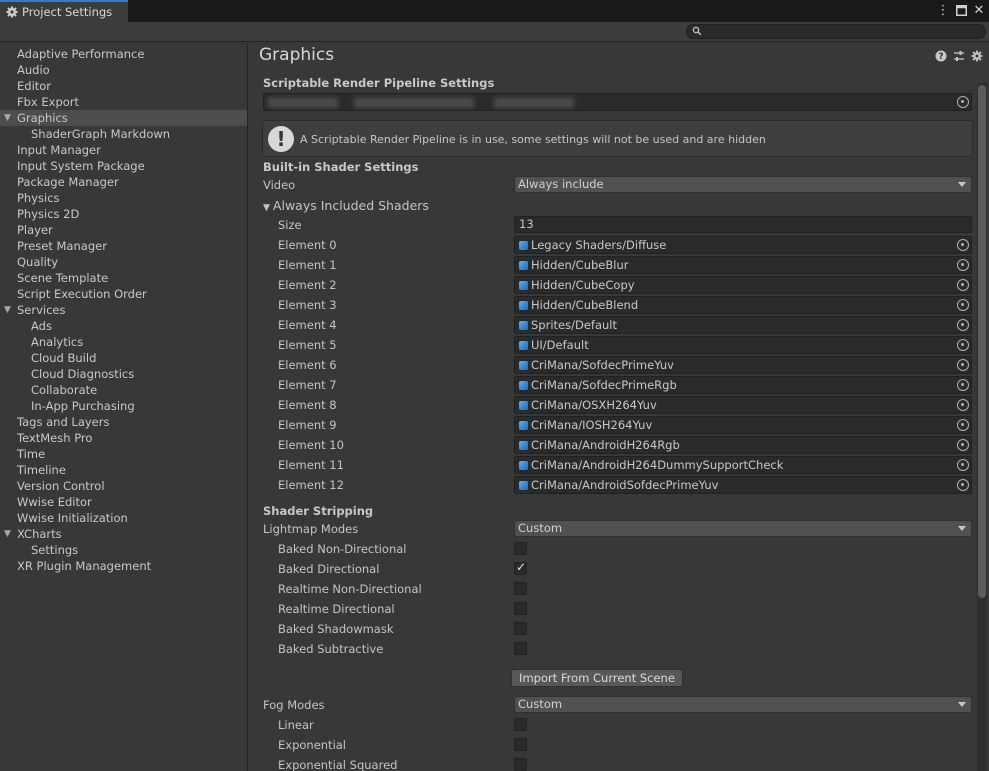 Image resolution: width=989 pixels, height=771 pixels. What do you see at coordinates (743, 245) in the screenshot?
I see `shader-field: Legacy Shaders/Diffuse` at bounding box center [743, 245].